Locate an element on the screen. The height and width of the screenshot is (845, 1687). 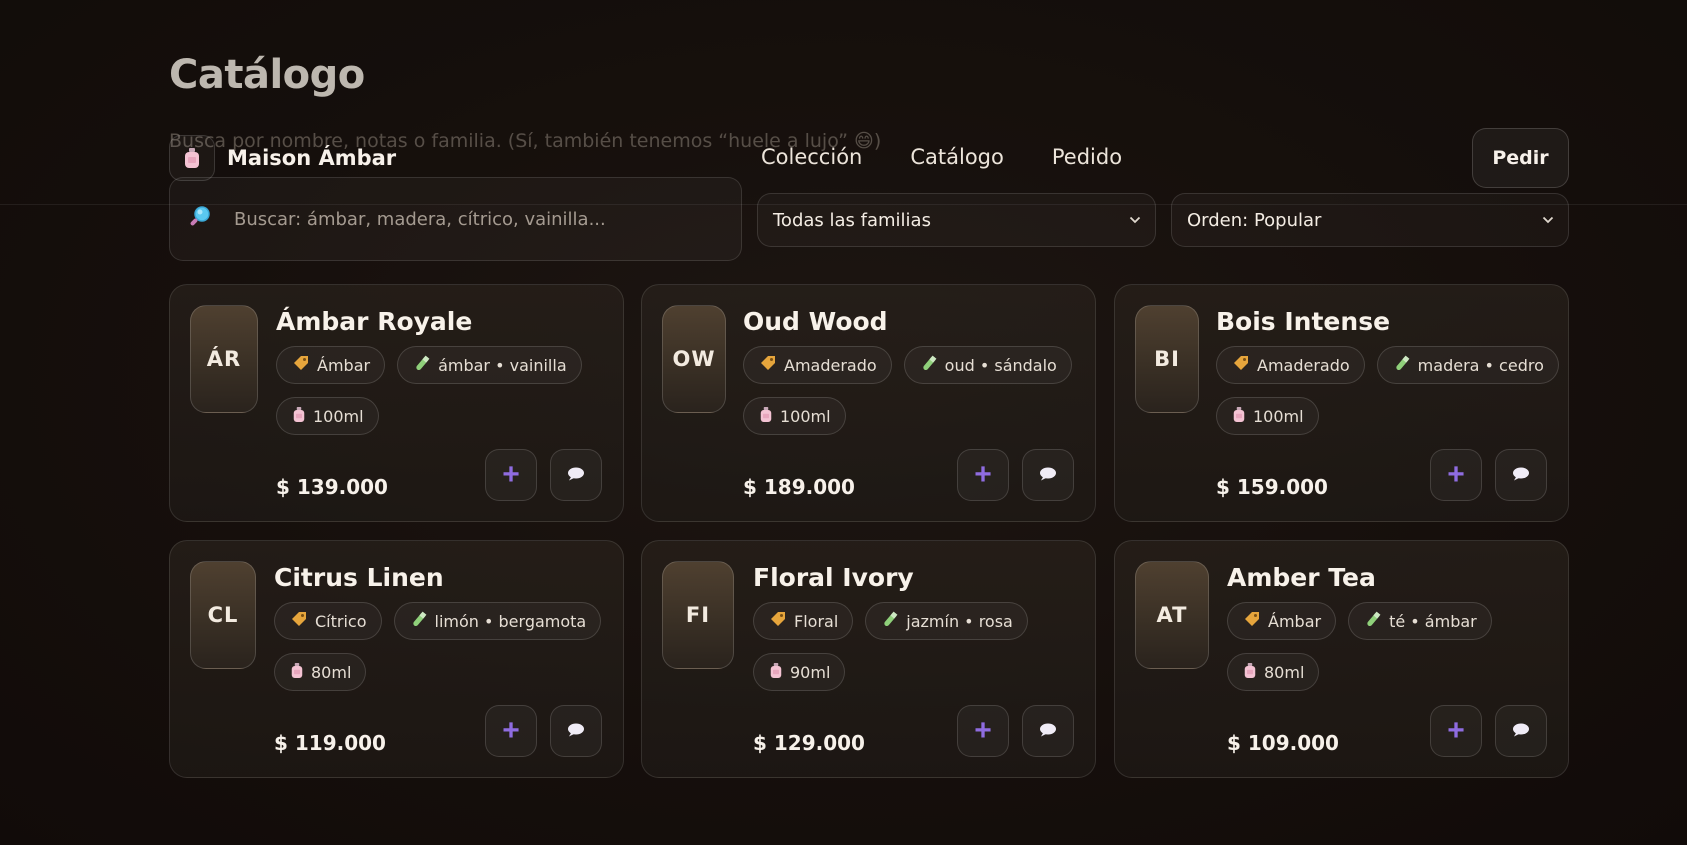
family-select-value: Todas las familias is located at coordinates (852, 220).